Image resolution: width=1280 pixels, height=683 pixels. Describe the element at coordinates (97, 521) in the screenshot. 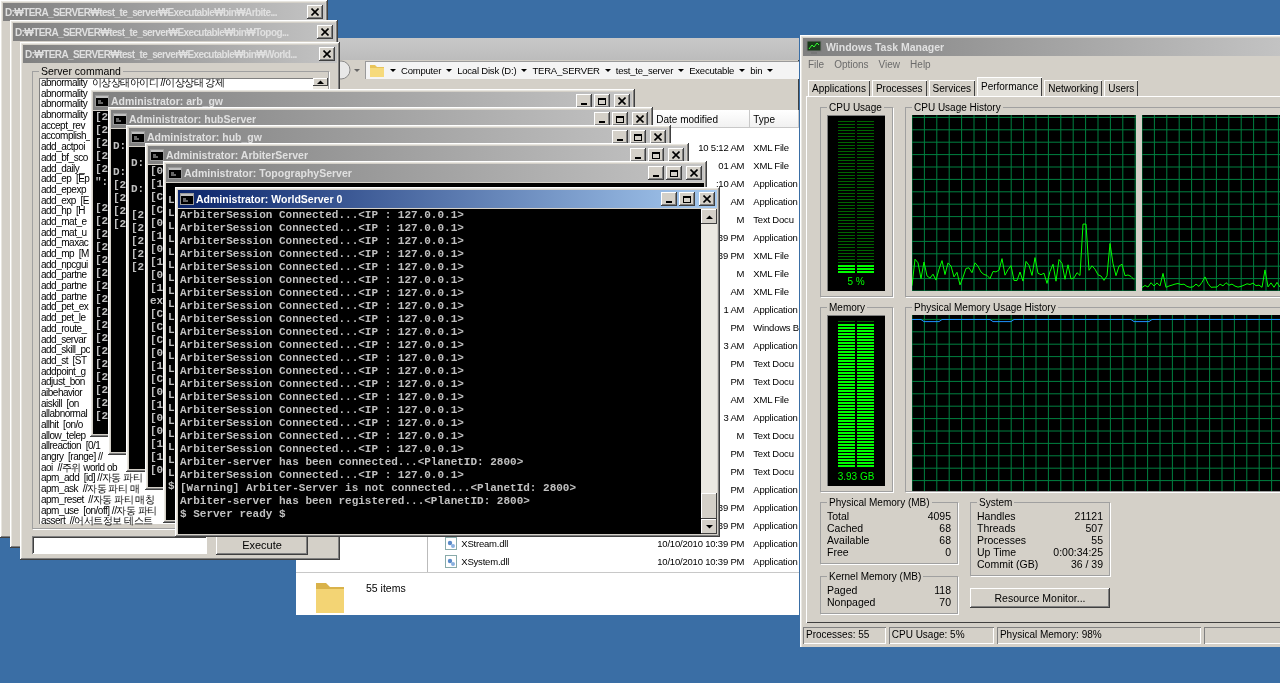

I see `list-item: assert //어서트정보 테스트` at that location.